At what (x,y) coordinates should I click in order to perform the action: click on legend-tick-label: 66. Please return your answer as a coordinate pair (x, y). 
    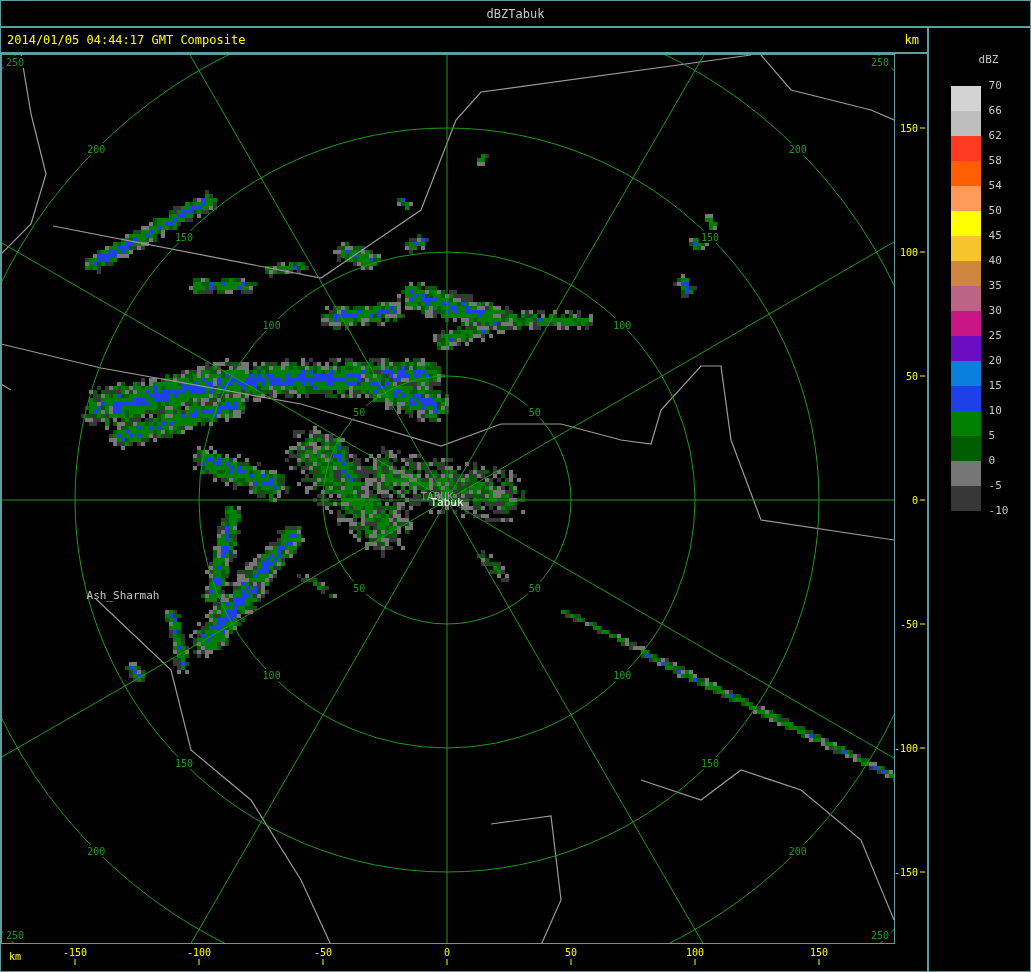
    Looking at the image, I should click on (995, 111).